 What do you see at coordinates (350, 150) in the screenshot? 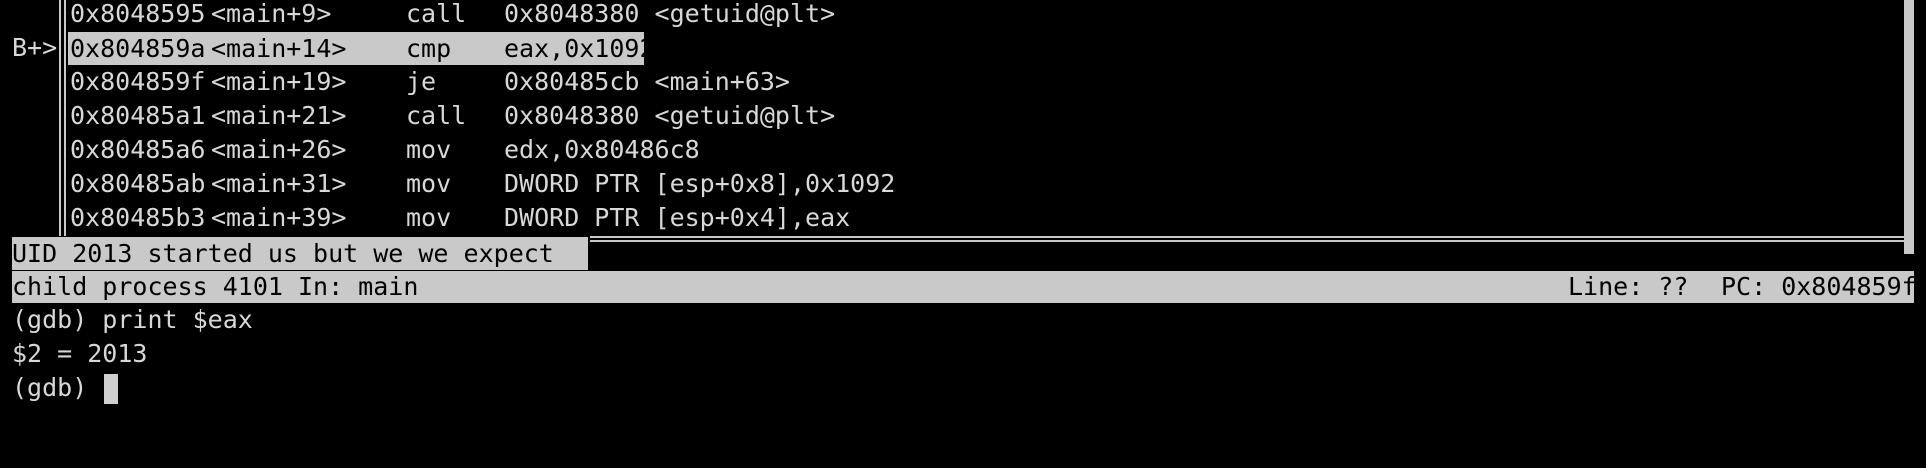
I see `asm-row: 0x80485a6 <main+26> mov edx,0x80486c8` at bounding box center [350, 150].